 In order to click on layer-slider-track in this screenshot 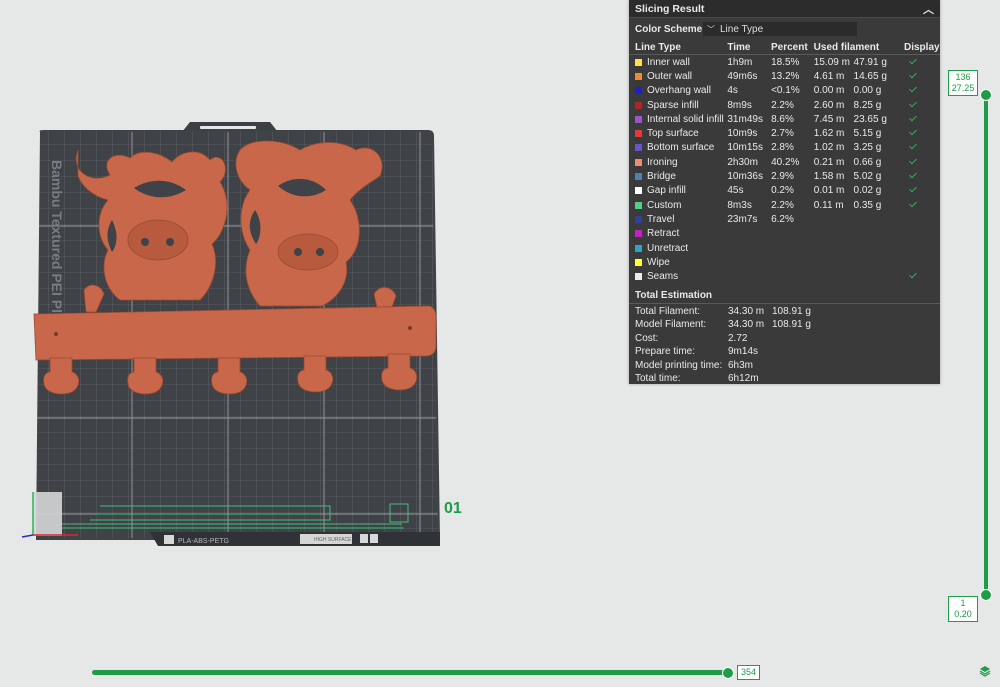, I will do `click(986, 344)`.